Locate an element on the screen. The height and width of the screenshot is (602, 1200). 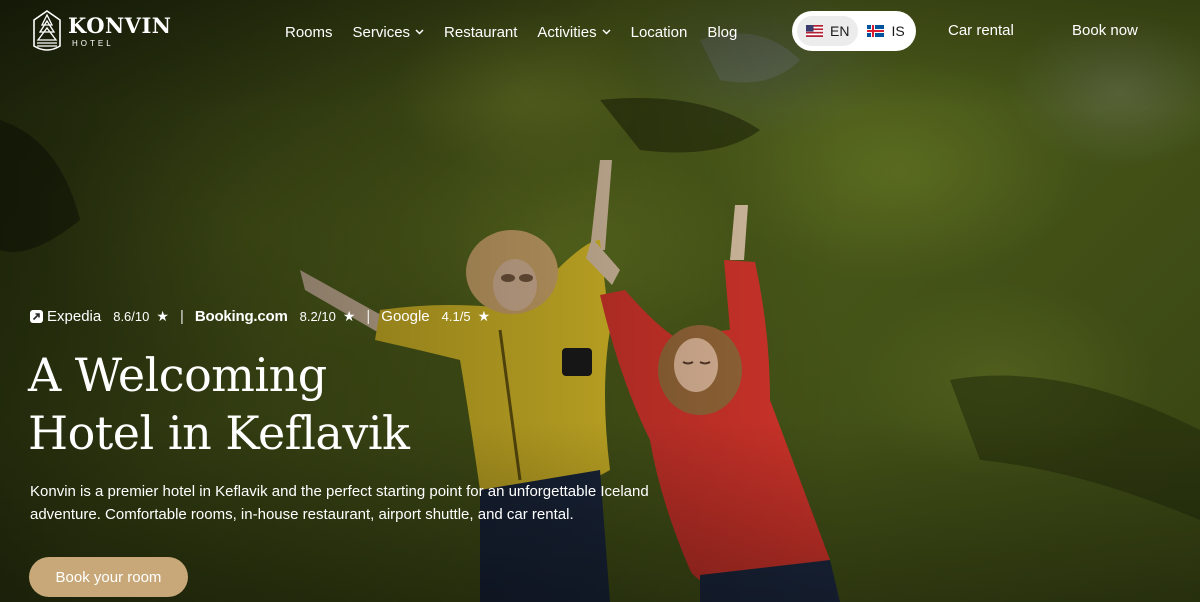
logo-mark-icon is located at coordinates (47, 30).